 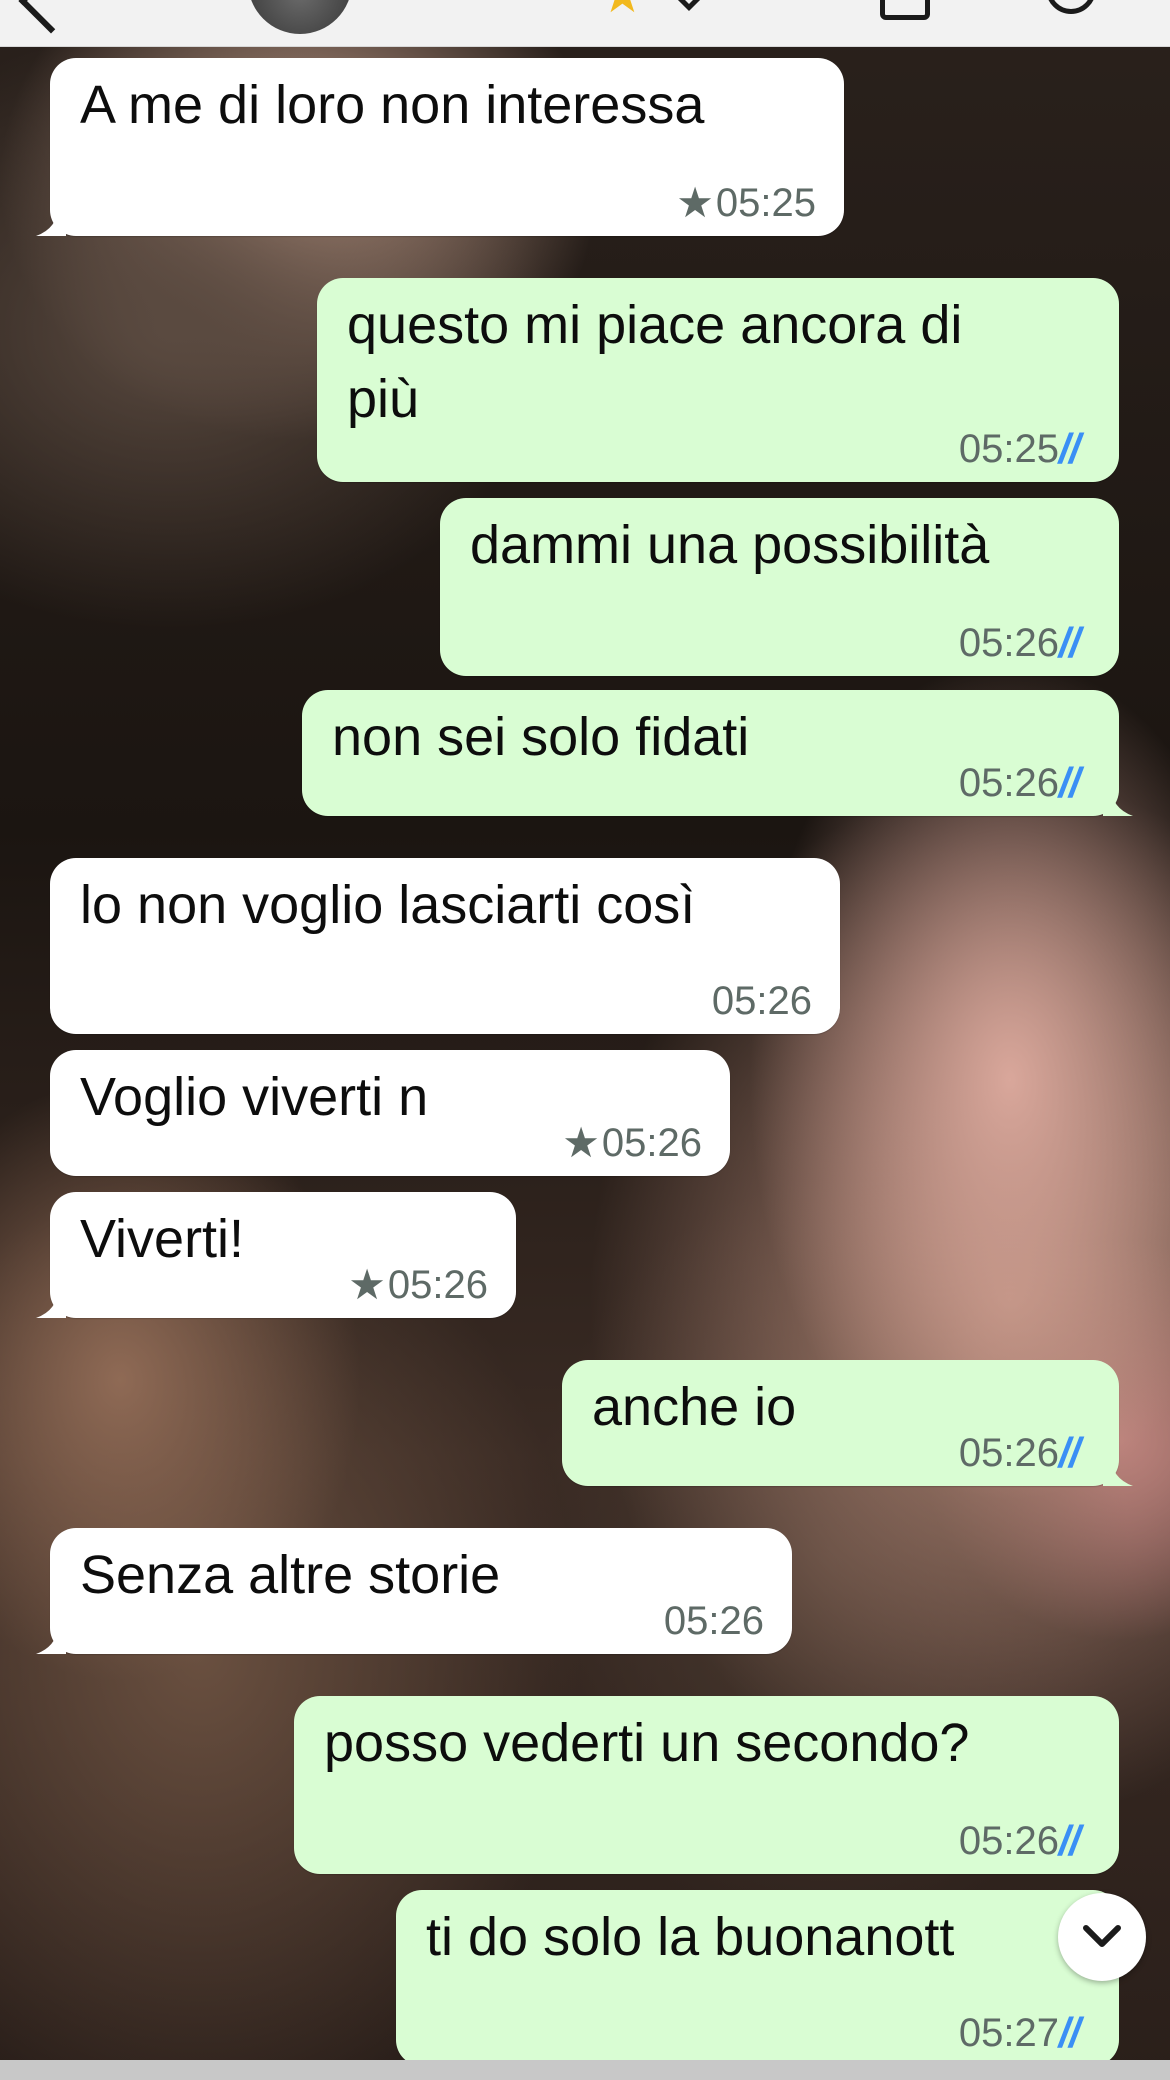 I want to click on message-text: posso vederti un secondo?, so click(x=647, y=1743).